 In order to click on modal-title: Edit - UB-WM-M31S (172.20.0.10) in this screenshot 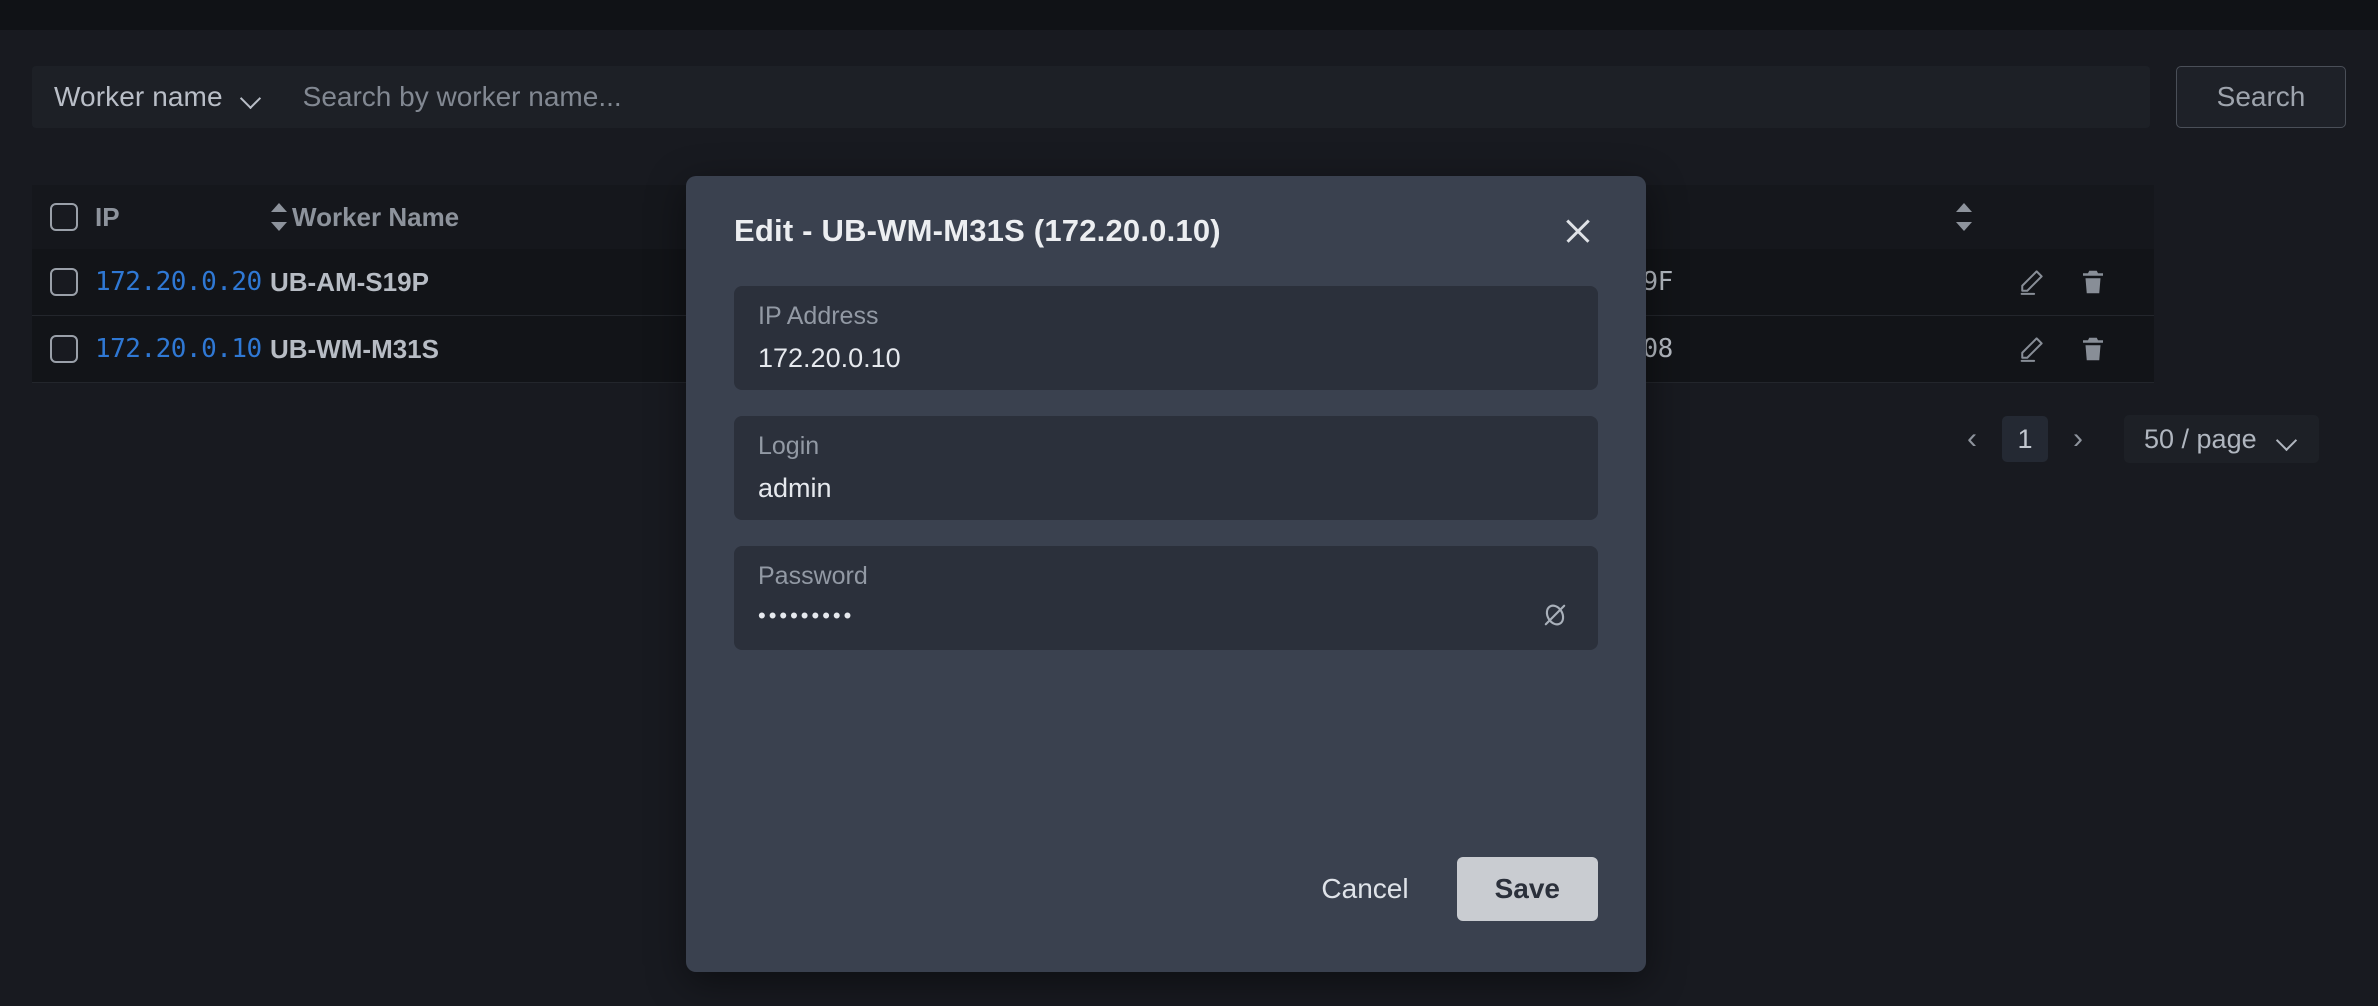, I will do `click(977, 230)`.